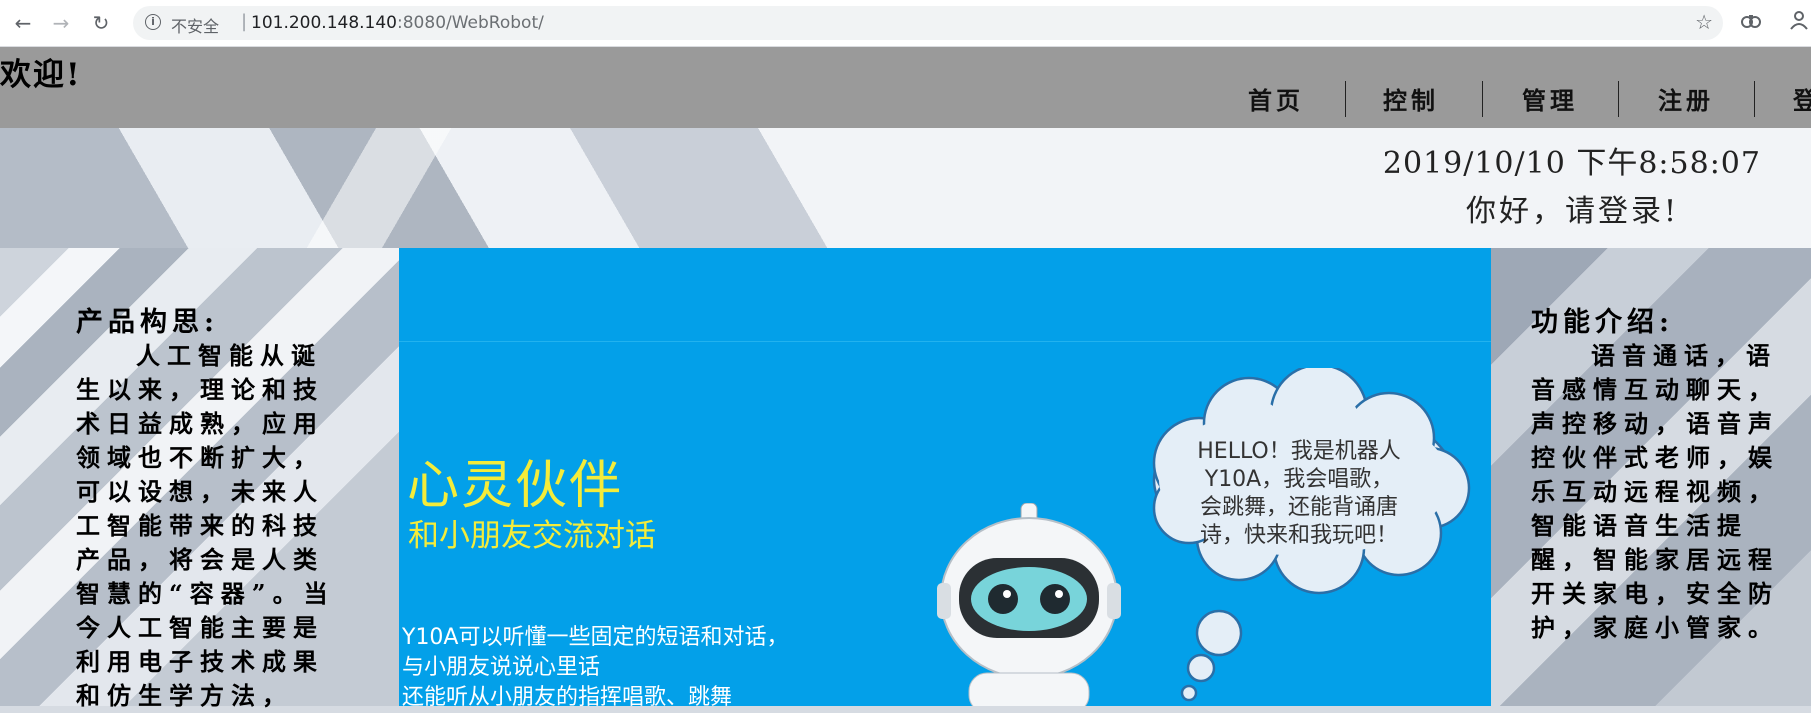 The height and width of the screenshot is (713, 1811). I want to click on bubble-line: 会跳舞，还能背诵唐, so click(1298, 507).